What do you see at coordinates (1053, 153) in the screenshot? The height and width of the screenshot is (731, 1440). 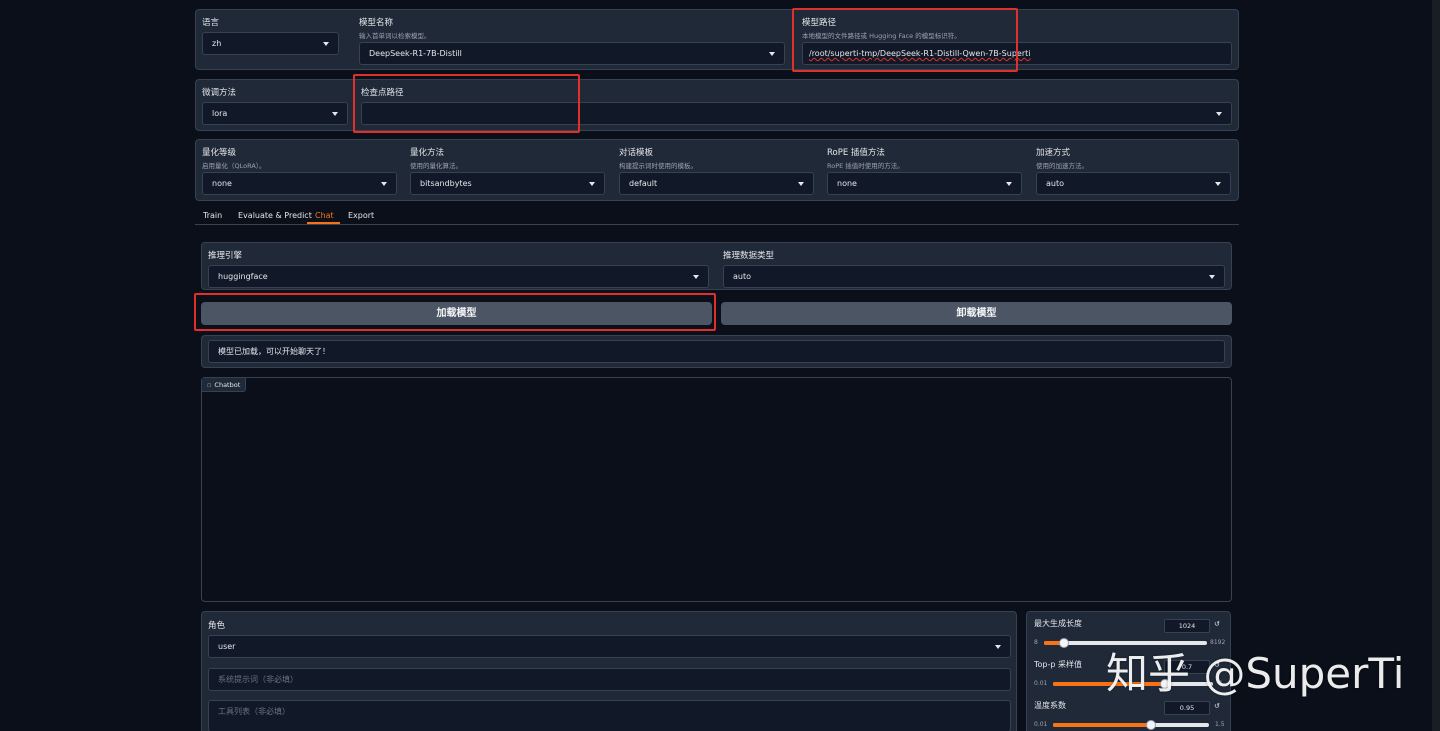 I see `booster-label: 加速方式` at bounding box center [1053, 153].